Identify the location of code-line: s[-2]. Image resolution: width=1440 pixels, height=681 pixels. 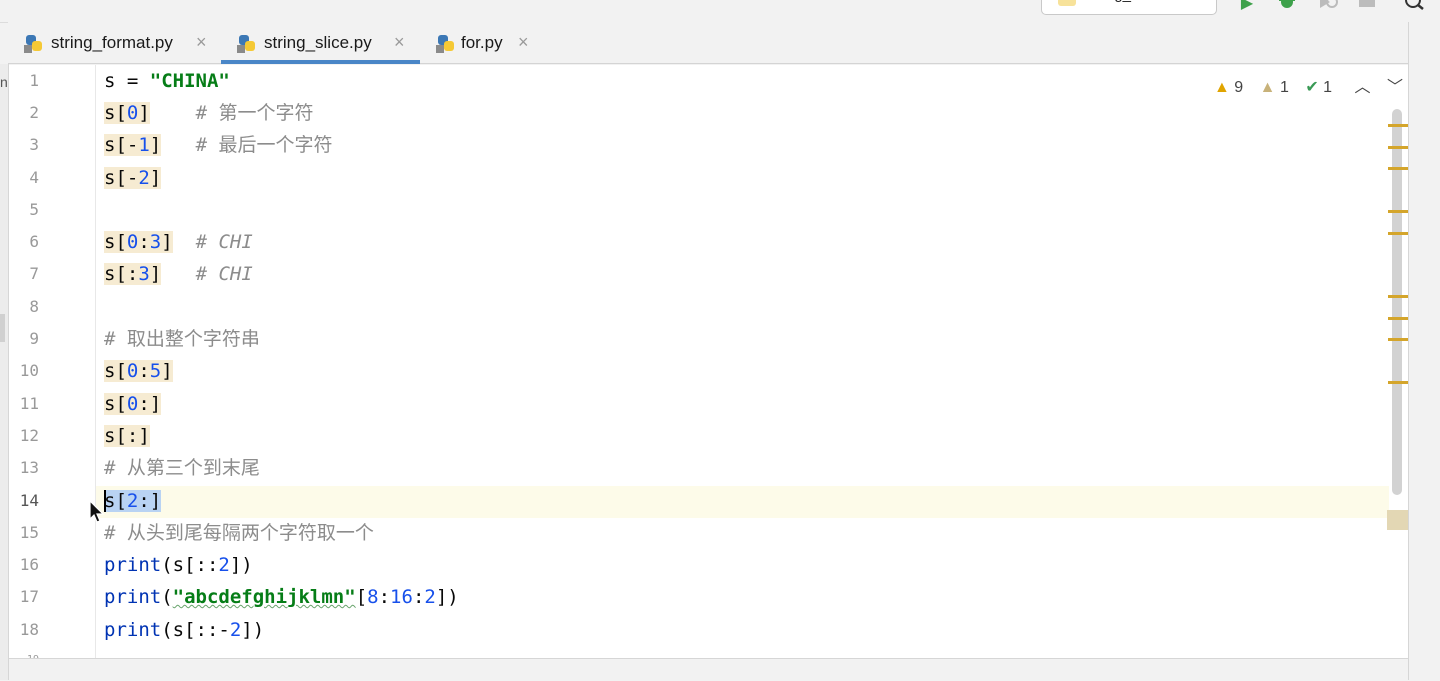
(133, 178).